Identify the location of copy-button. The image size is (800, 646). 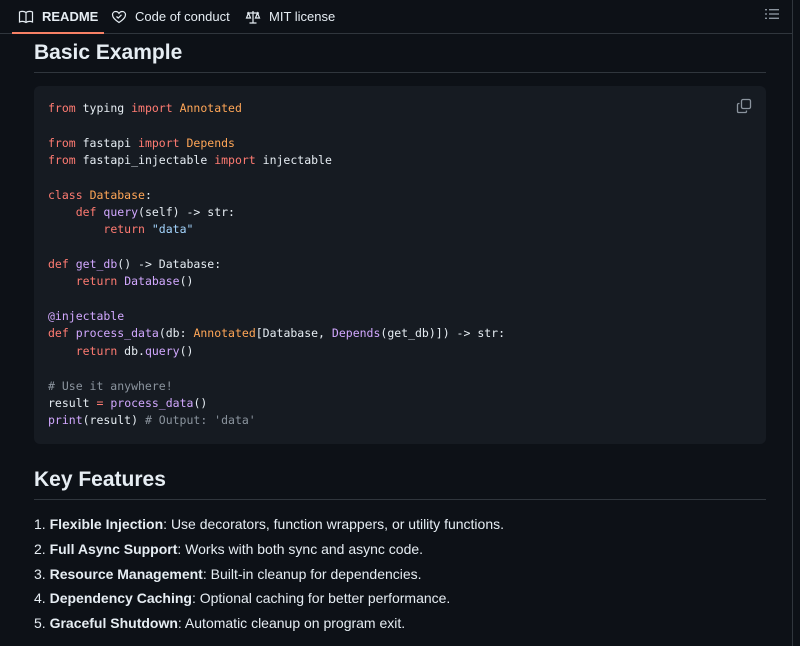
(744, 106).